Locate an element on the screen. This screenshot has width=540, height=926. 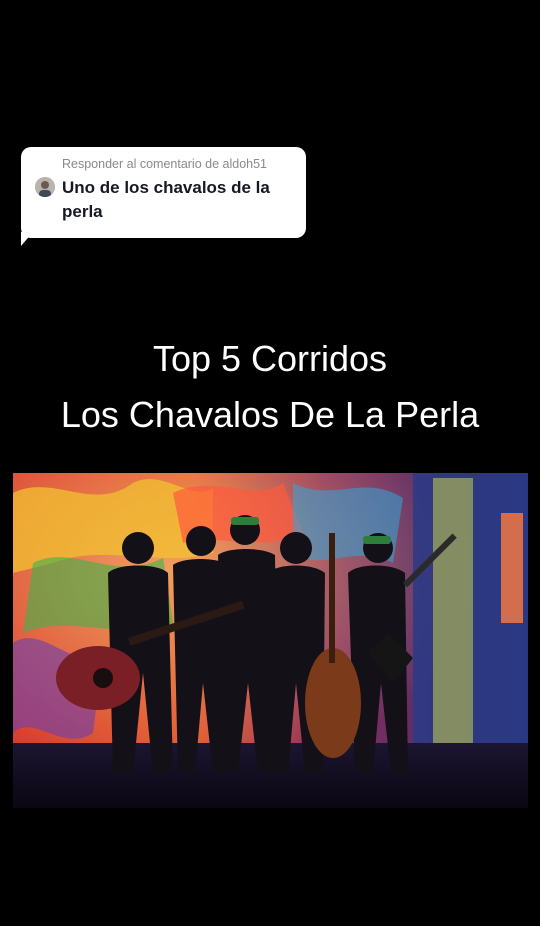
overlay-title-line1: Top 5 Corridos is located at coordinates (270, 358).